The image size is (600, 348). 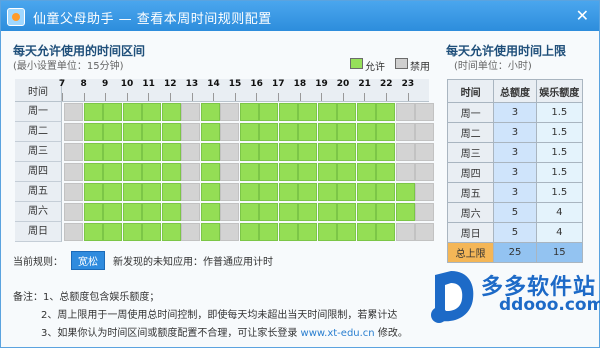 What do you see at coordinates (338, 333) in the screenshot?
I see `site-link: www.xt-edu.cn` at bounding box center [338, 333].